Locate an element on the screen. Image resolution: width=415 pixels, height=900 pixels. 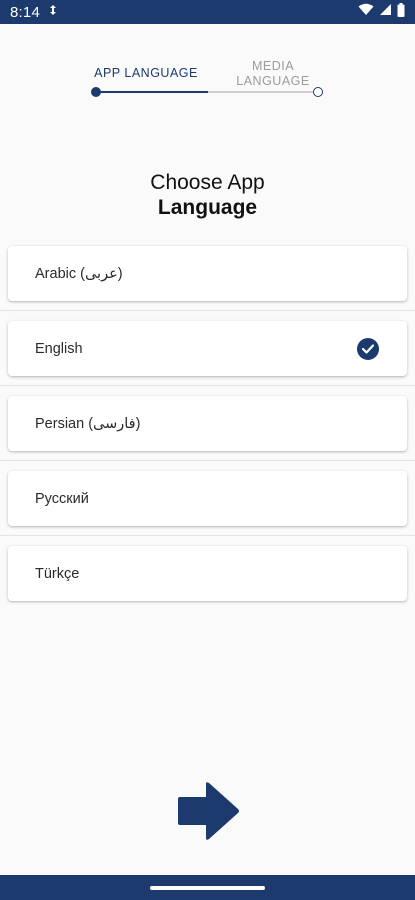
navigation-bar is located at coordinates (207, 887).